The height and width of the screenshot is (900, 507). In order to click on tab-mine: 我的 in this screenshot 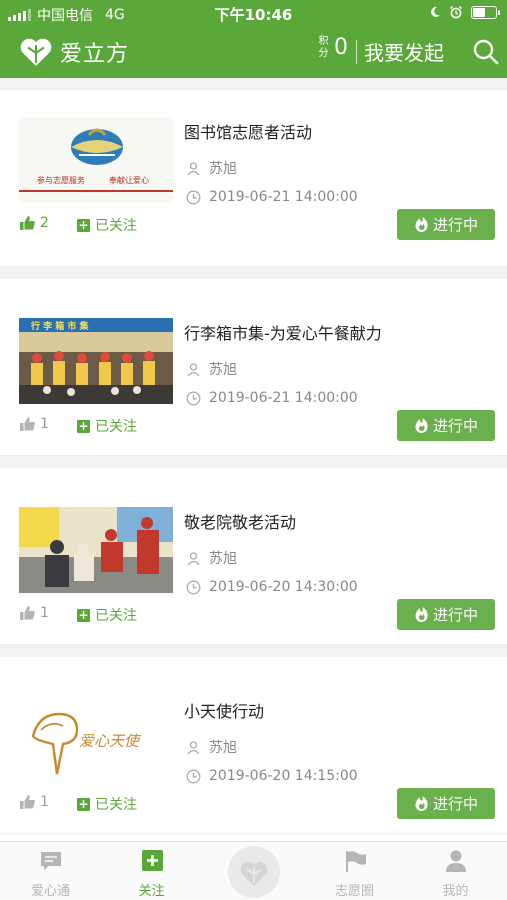, I will do `click(455, 871)`.